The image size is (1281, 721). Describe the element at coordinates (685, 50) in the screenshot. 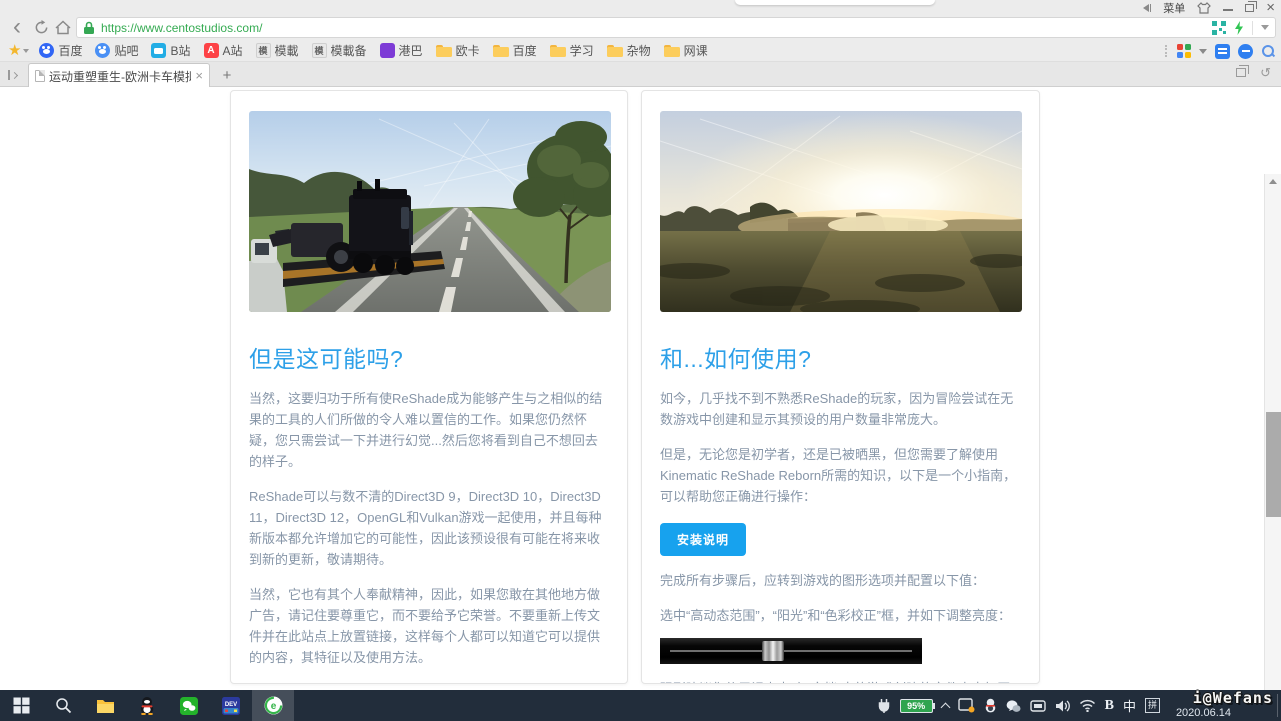

I see `bookmark-folder-wangke: 网课` at that location.